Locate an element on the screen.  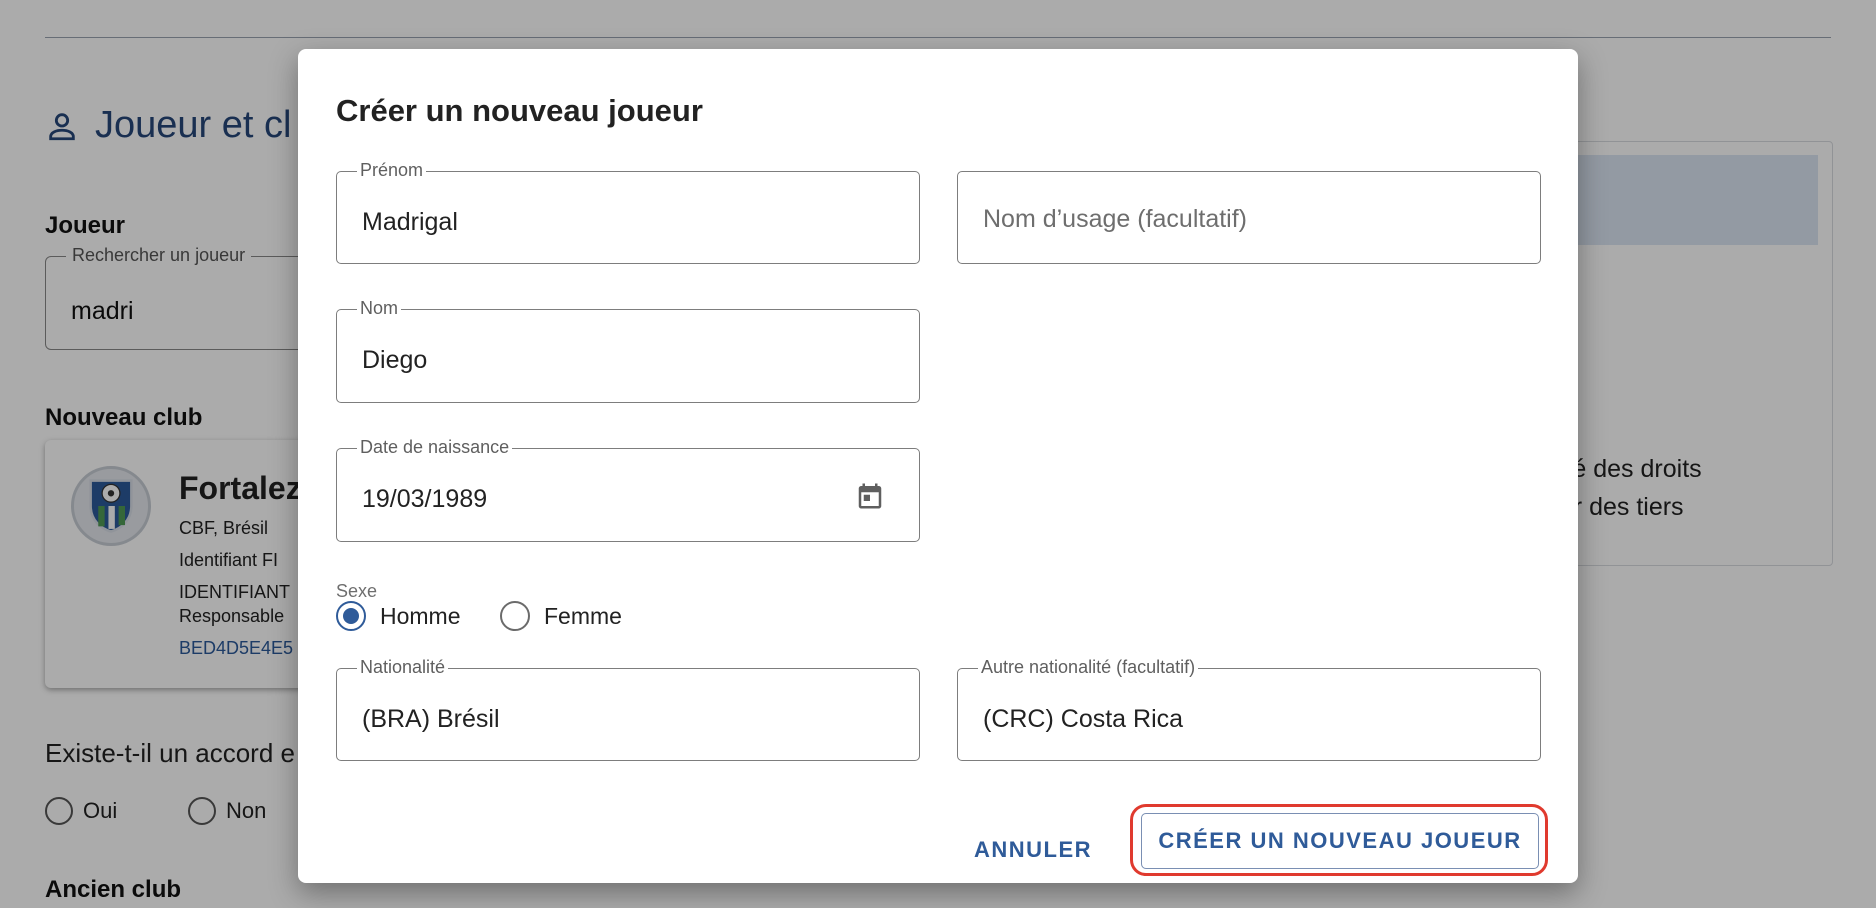
nom-usage-placeholder: Nom d’usage (facultatif) is located at coordinates (1115, 219).